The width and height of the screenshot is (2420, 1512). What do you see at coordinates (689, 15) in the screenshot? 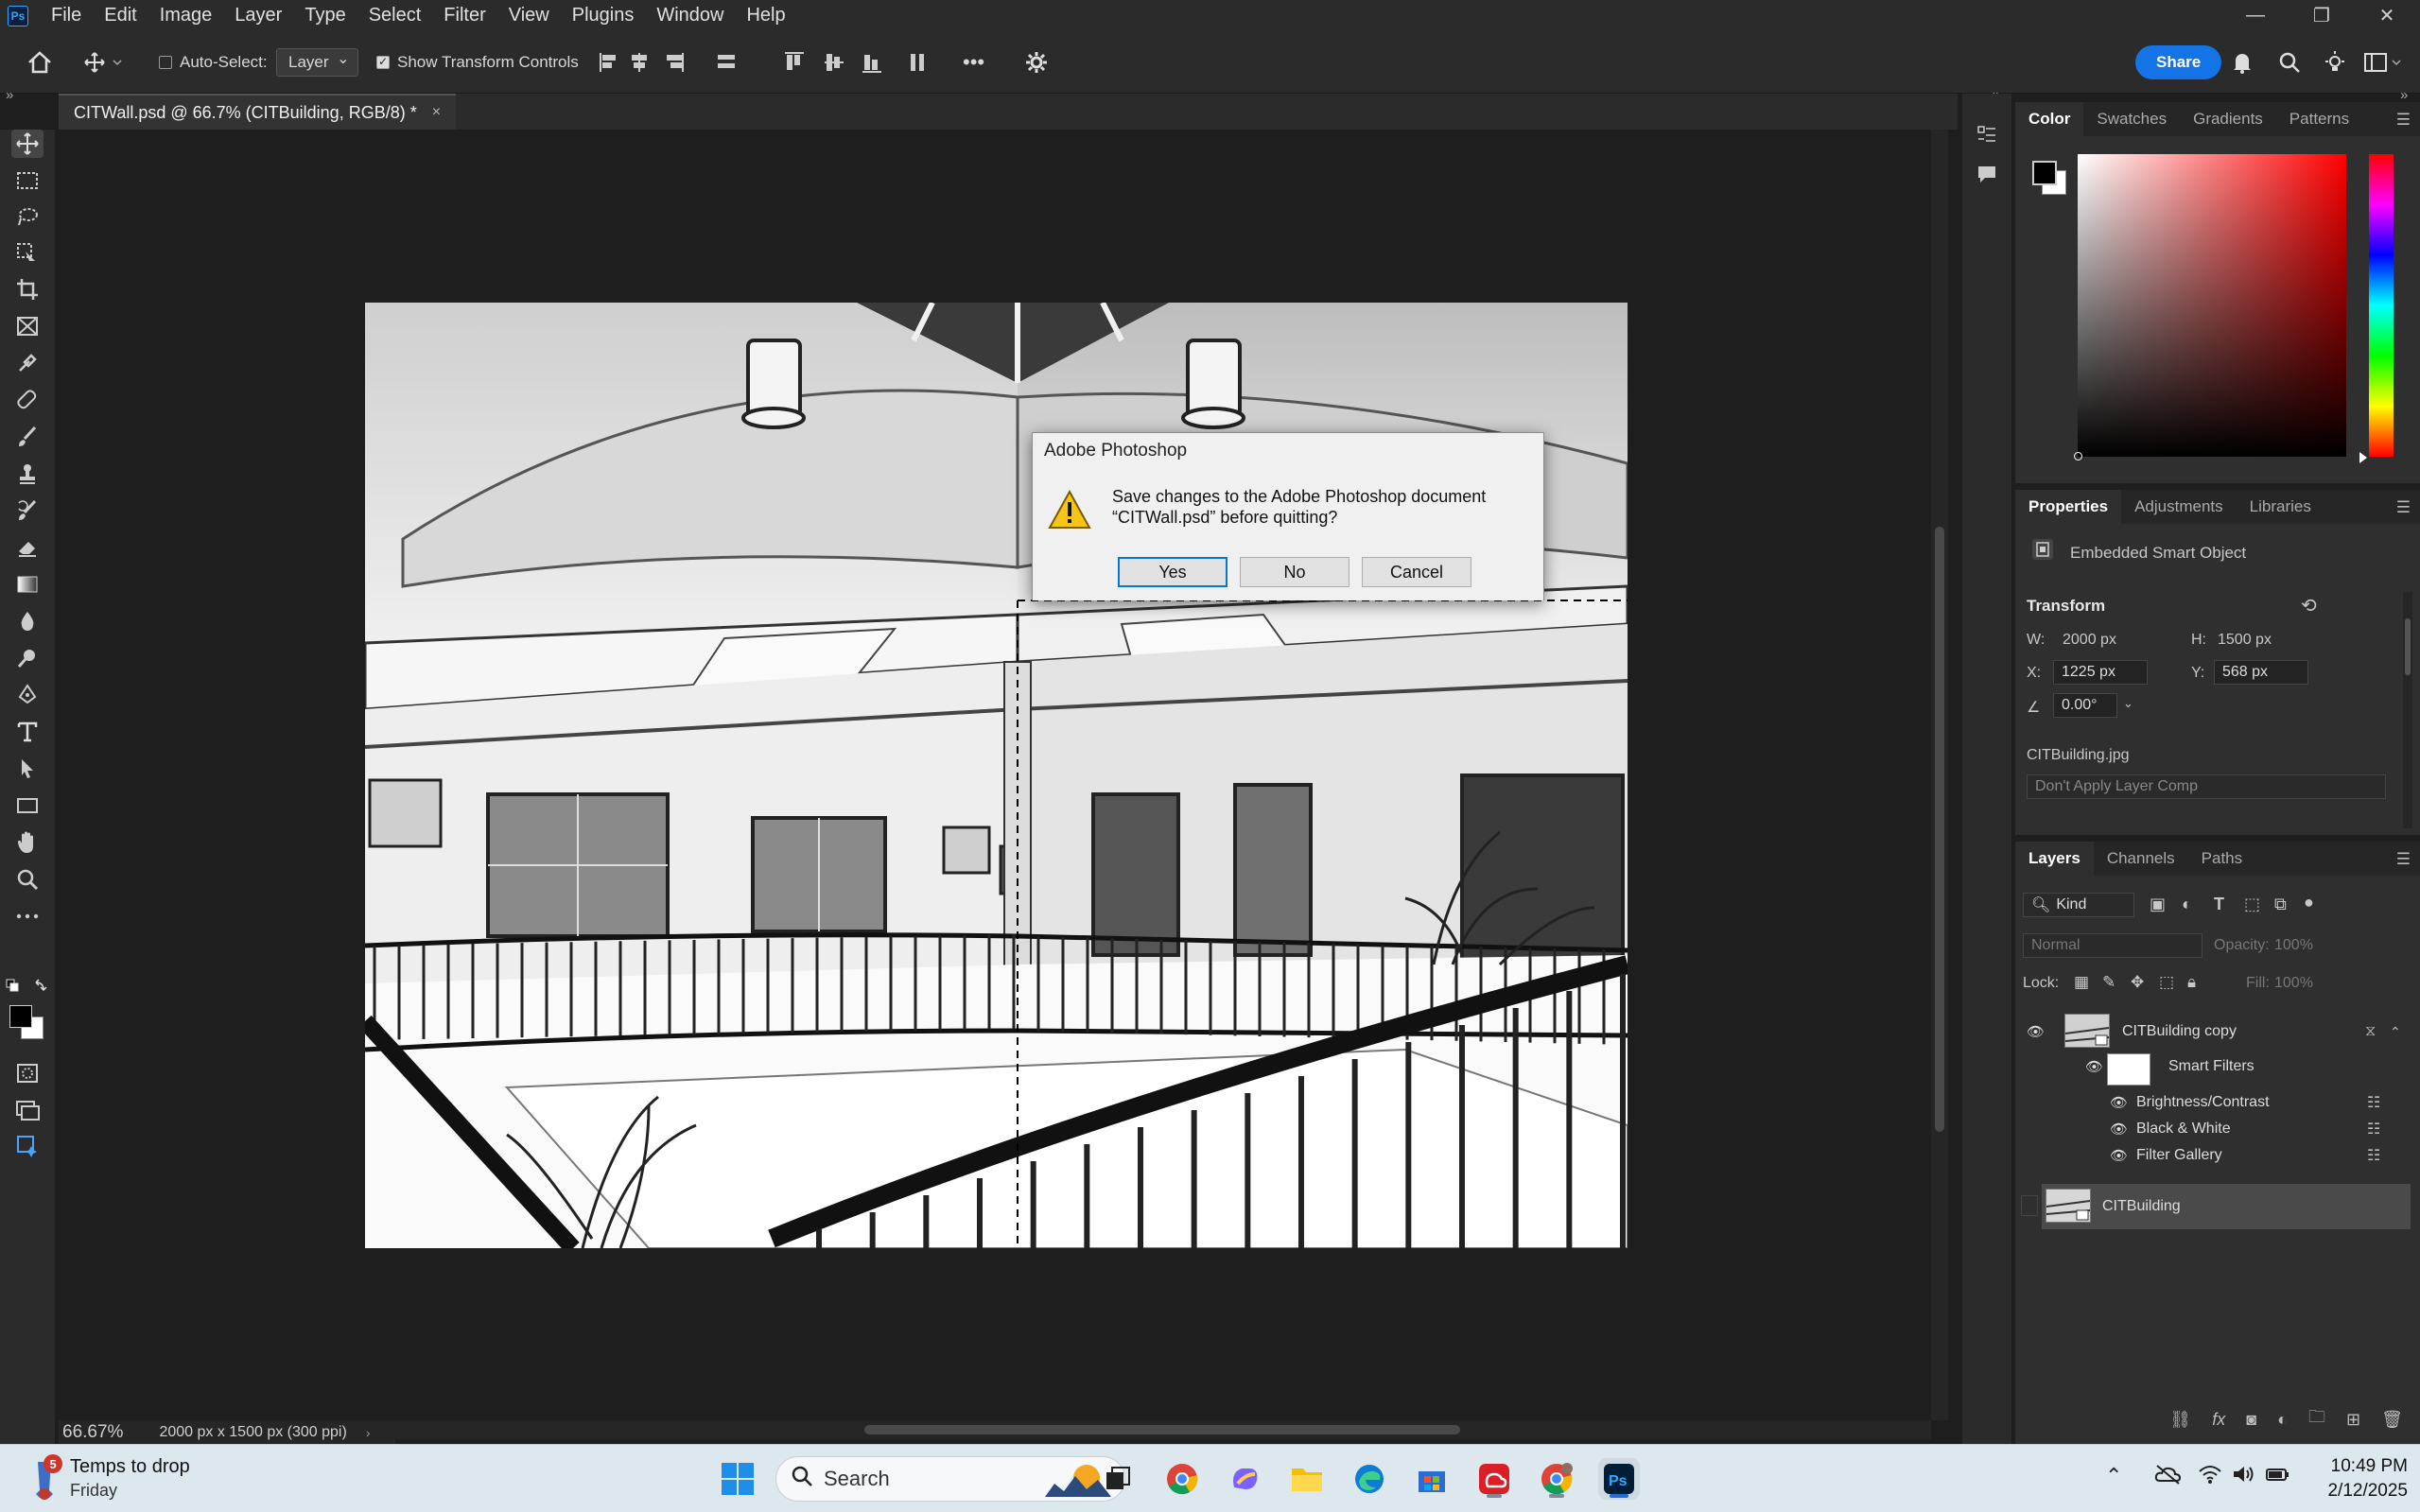
I see `menu-window: Window` at bounding box center [689, 15].